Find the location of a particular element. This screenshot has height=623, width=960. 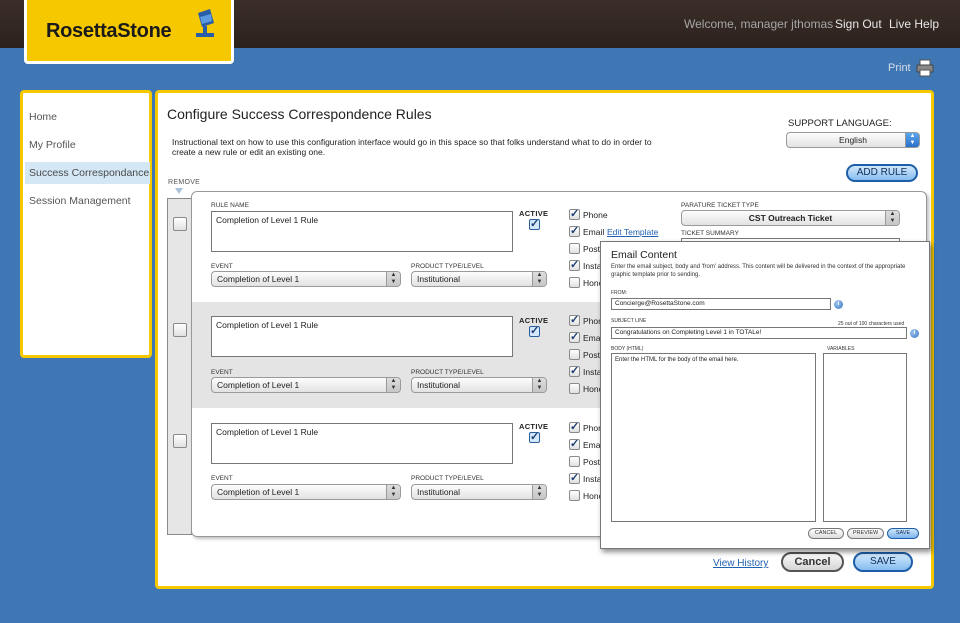

from-label: FROM: is located at coordinates (619, 293).